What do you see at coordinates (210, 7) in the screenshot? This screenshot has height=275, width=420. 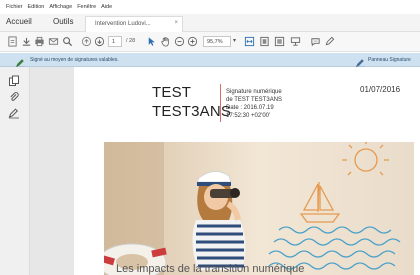 I see `menu-bar: Fichier Edition Affichage Fenêtre Aide` at bounding box center [210, 7].